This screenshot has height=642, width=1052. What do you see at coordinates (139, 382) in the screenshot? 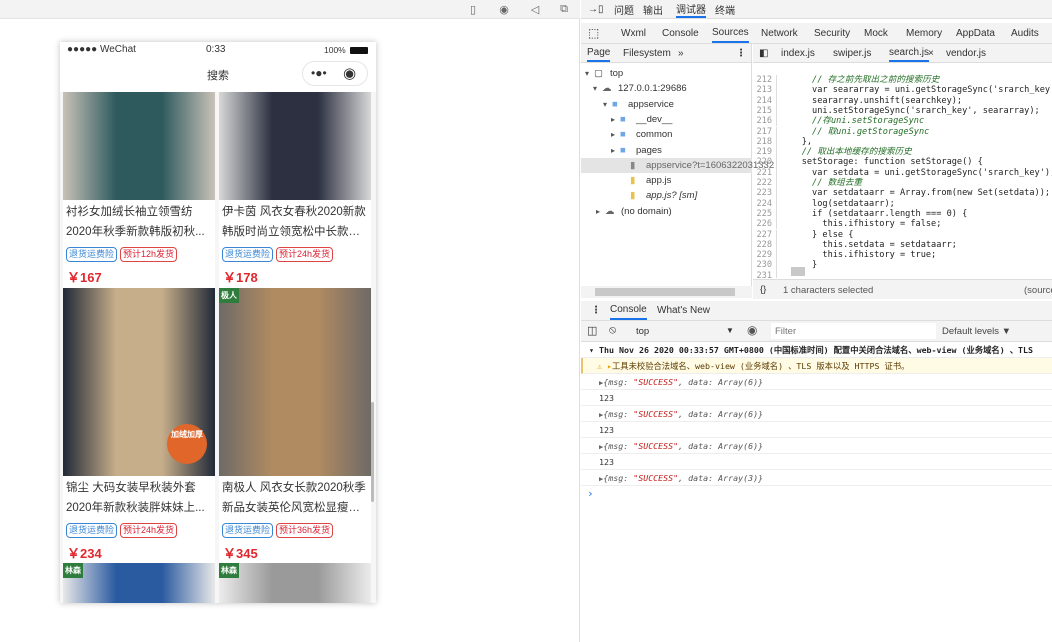
I see `product-image: 加绒加厚` at bounding box center [139, 382].